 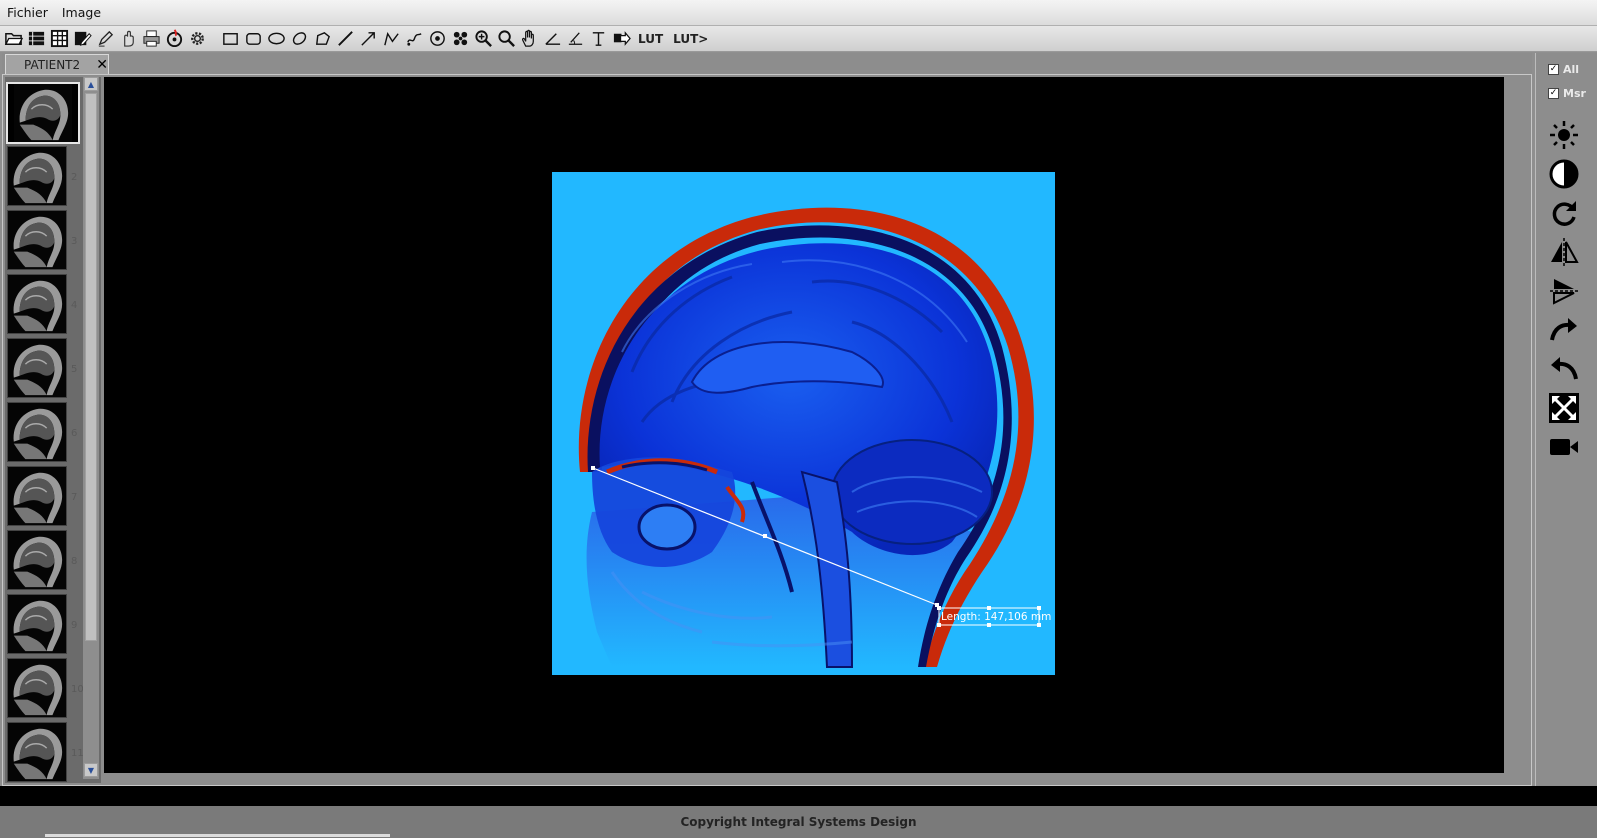 What do you see at coordinates (74, 625) in the screenshot?
I see `thumbnail-number: 9` at bounding box center [74, 625].